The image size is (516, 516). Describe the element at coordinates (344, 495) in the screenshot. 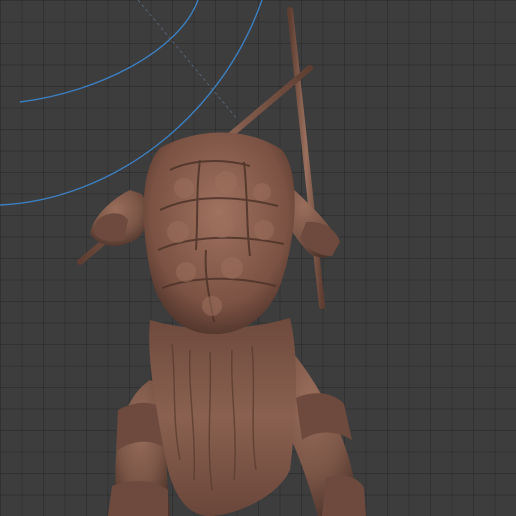

I see `ankle-wrap-right` at that location.